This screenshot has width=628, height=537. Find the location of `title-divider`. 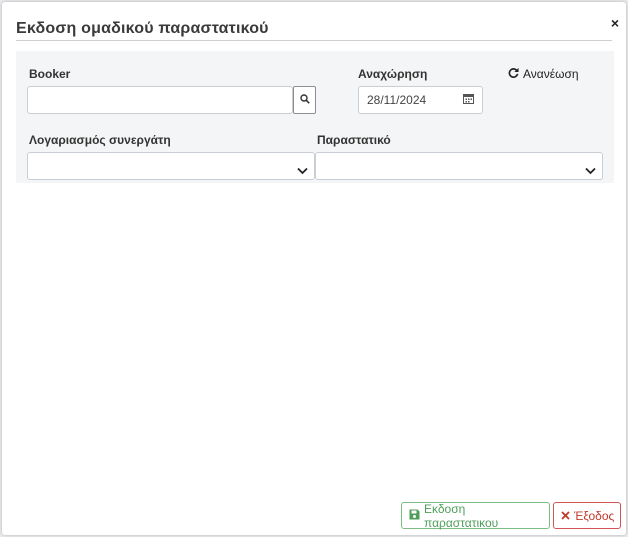

title-divider is located at coordinates (314, 40).